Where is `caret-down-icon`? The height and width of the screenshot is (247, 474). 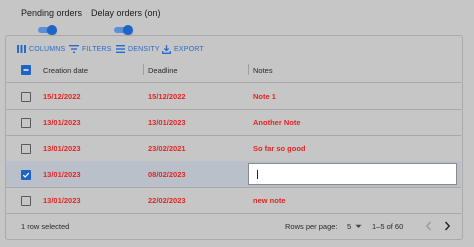
caret-down-icon is located at coordinates (358, 226).